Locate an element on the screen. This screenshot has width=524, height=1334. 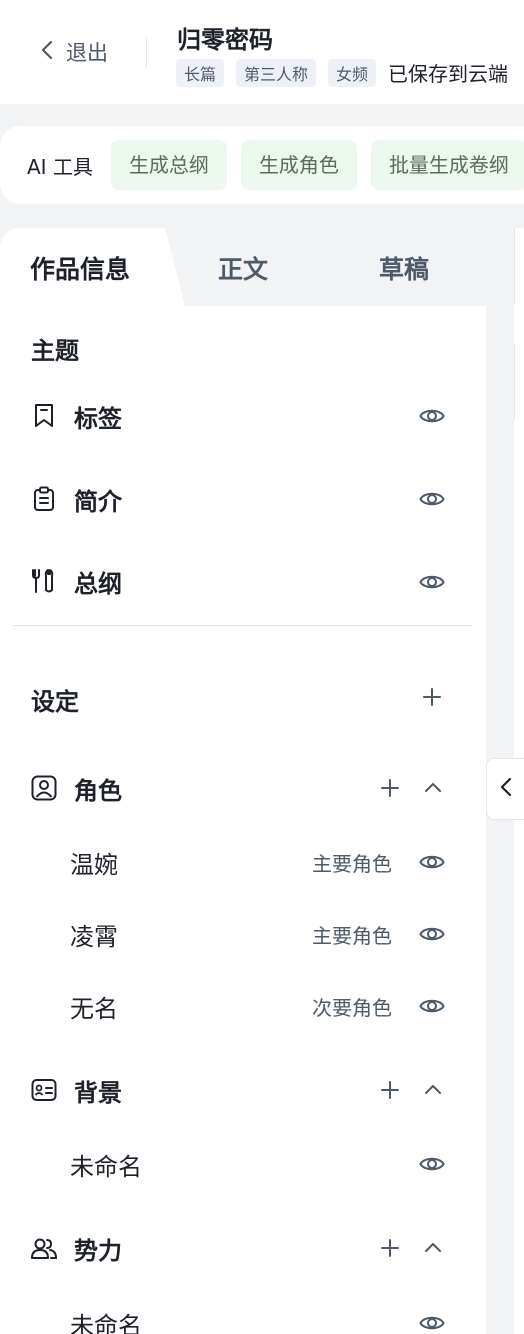
group-label: 角色 is located at coordinates (98, 790).